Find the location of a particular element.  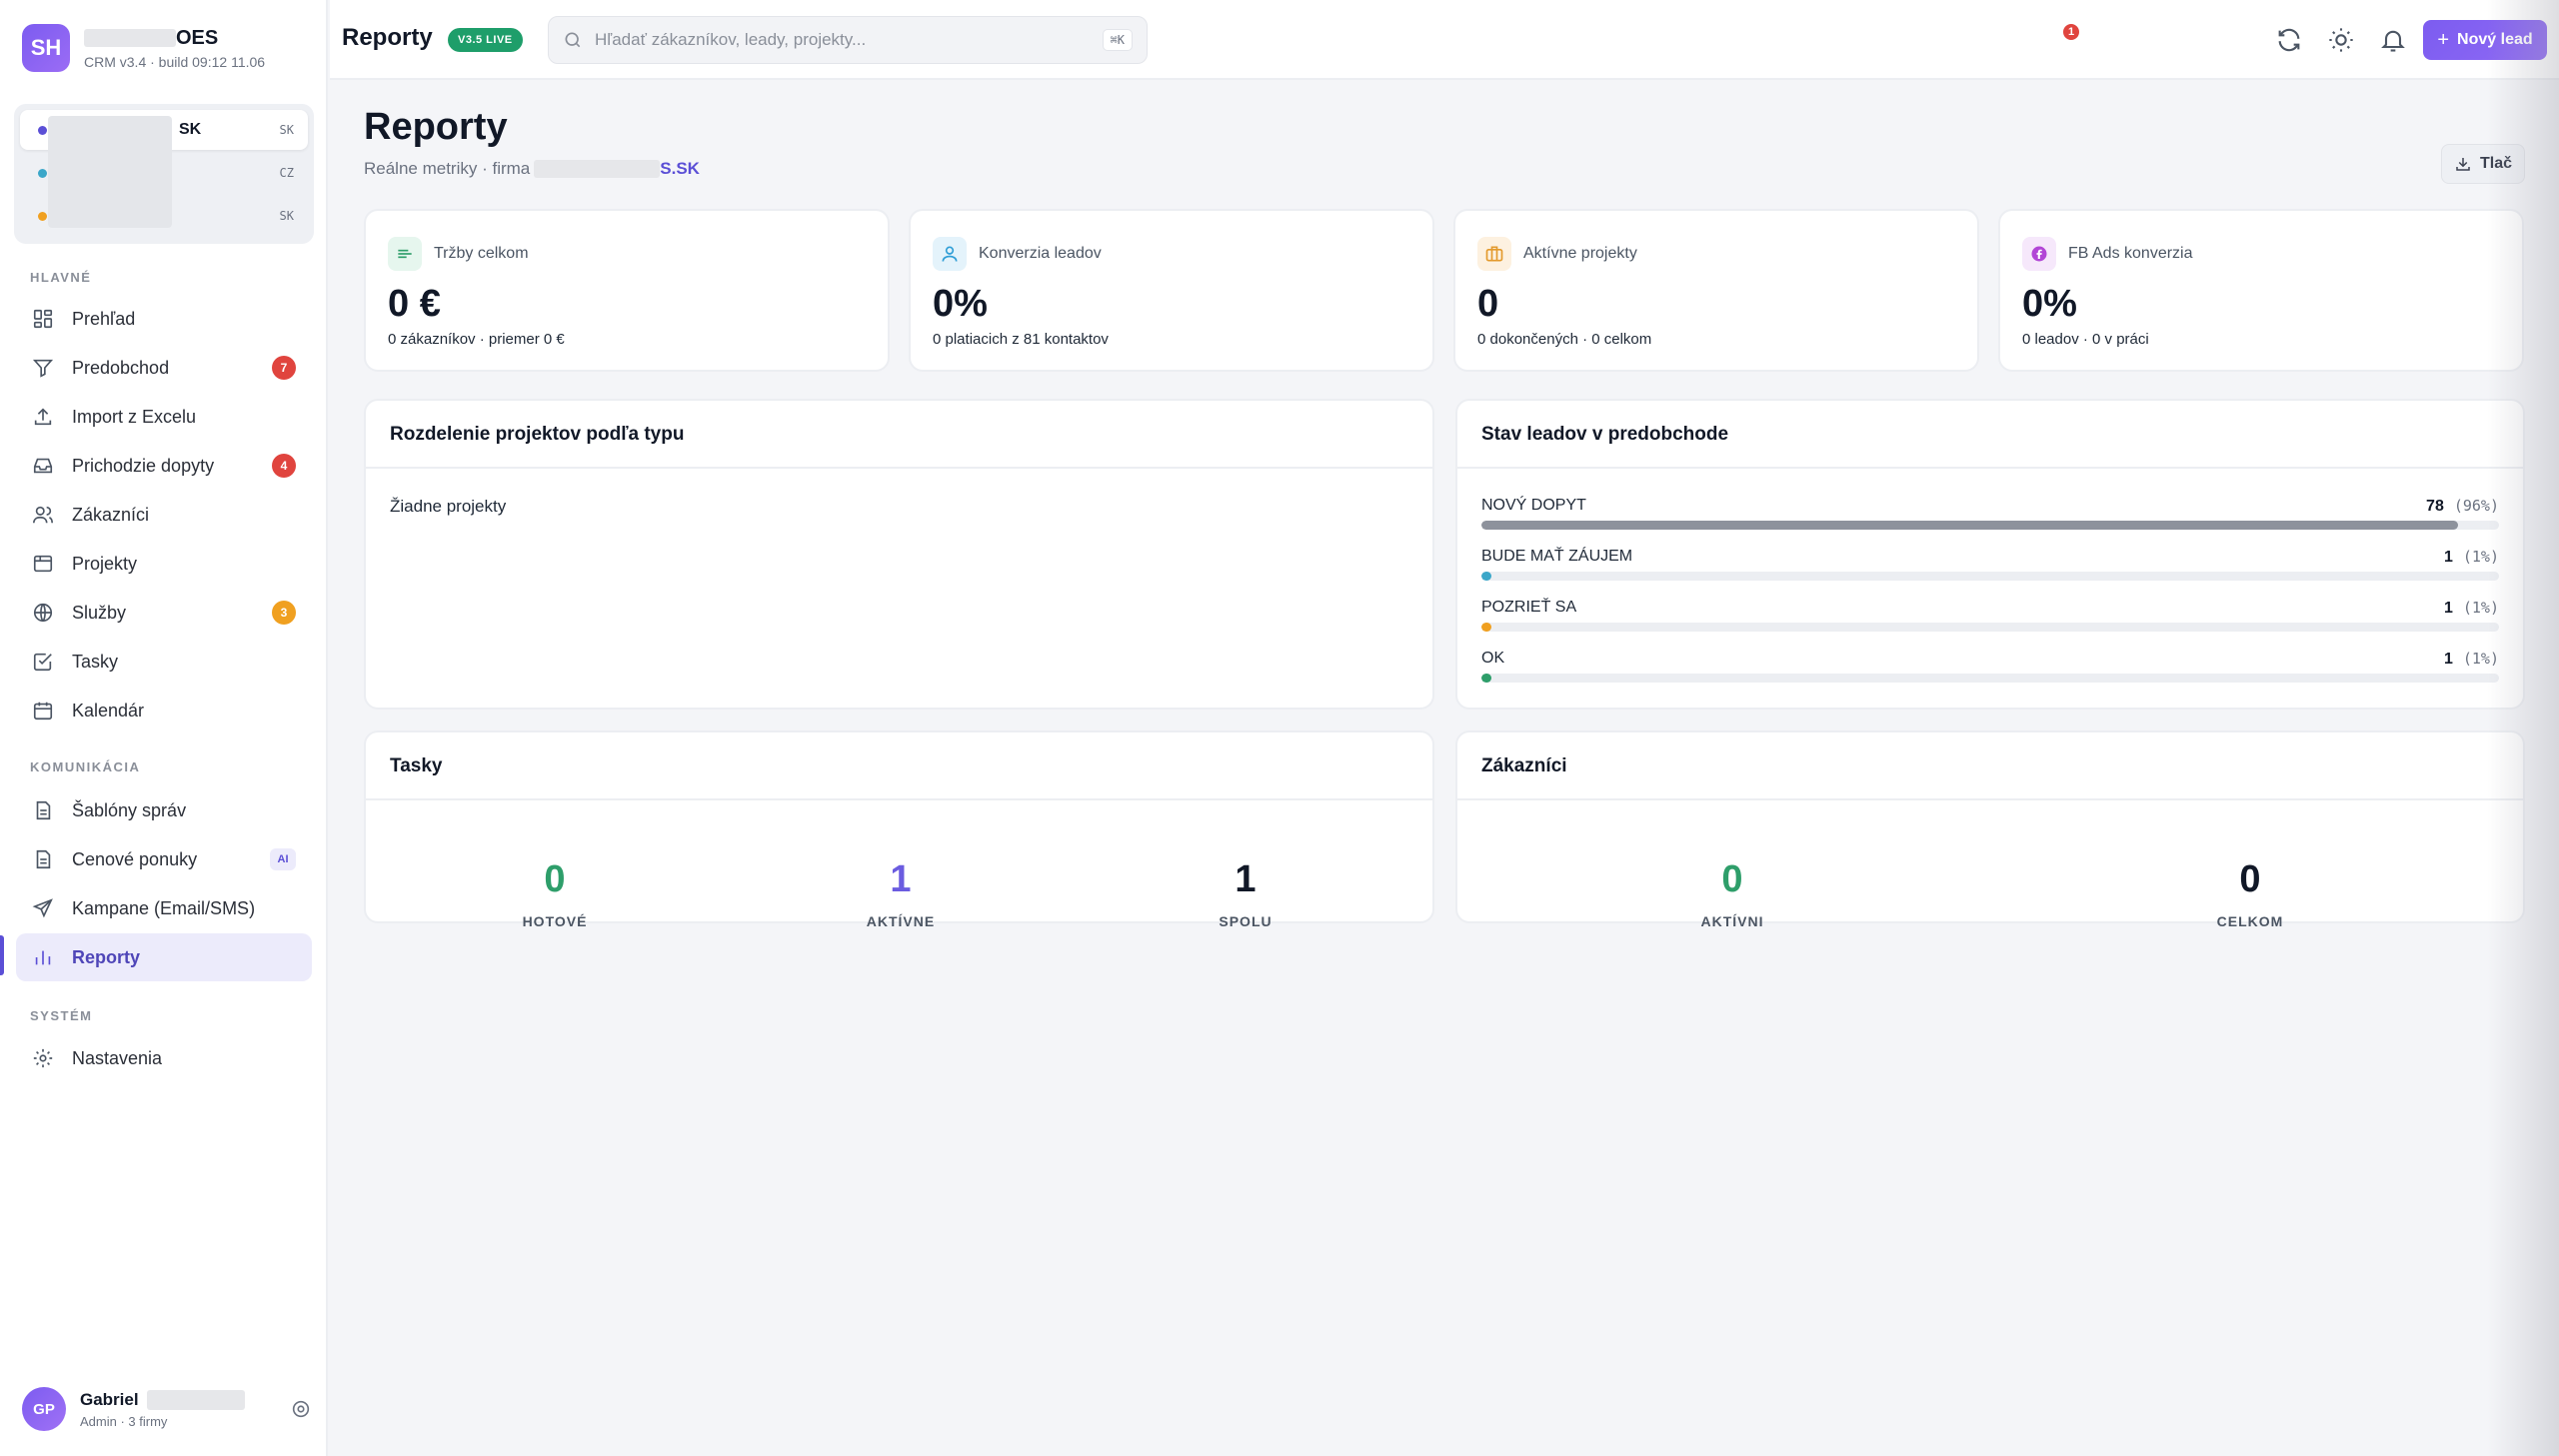

sidebar-item-label: Kampane (Email/SMS) is located at coordinates (164, 908).